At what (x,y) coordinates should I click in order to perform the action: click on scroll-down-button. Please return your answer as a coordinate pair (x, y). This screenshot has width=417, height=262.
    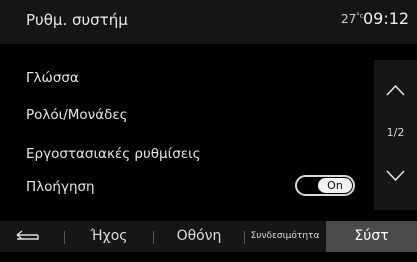
    Looking at the image, I should click on (395, 178).